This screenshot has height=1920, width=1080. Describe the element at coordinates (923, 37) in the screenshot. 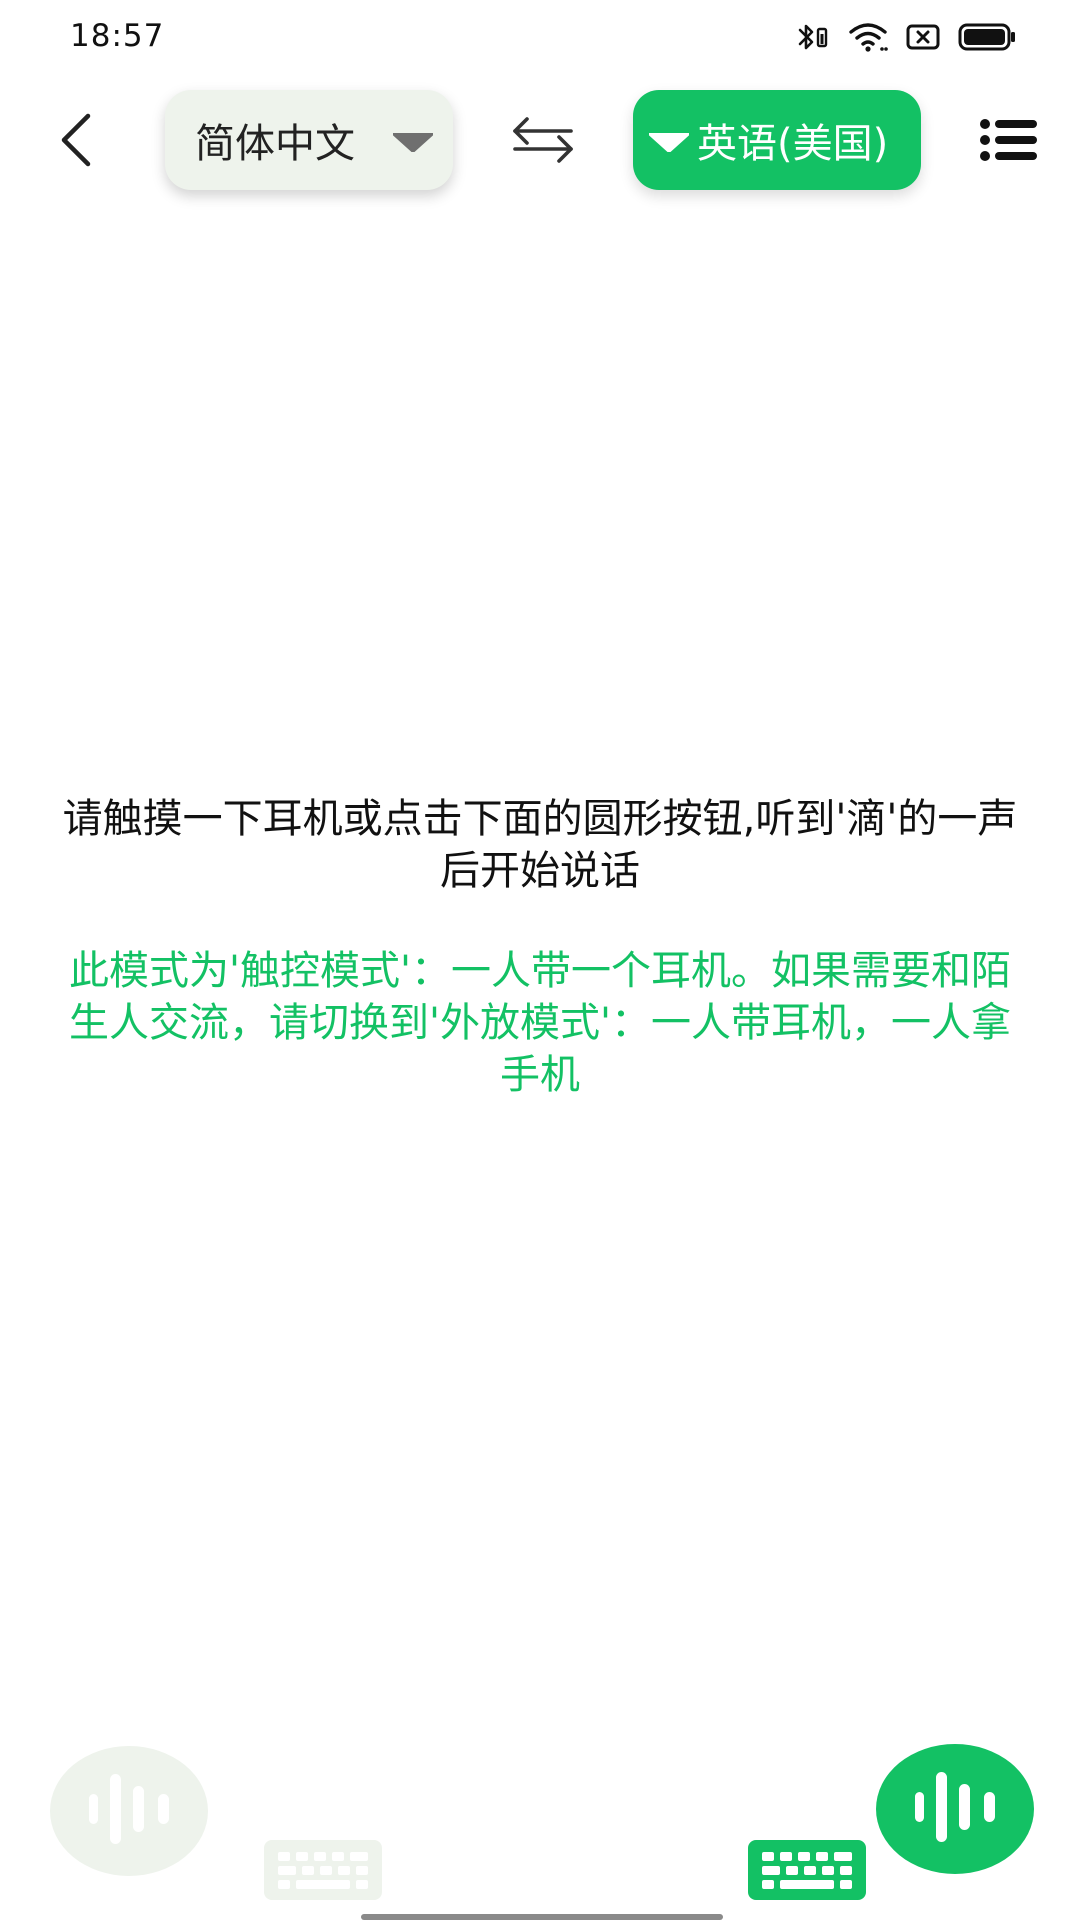

I see `sim-disabled-icon` at that location.